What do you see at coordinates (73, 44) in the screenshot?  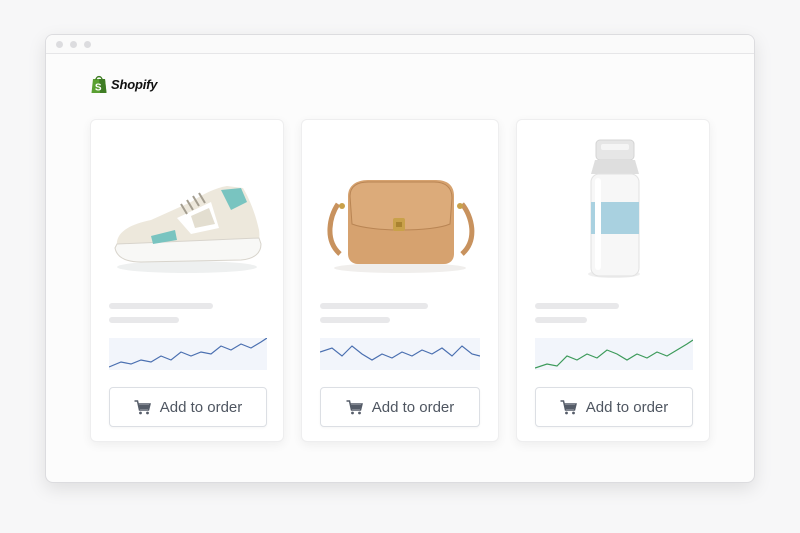 I see `window-minimize-dot` at bounding box center [73, 44].